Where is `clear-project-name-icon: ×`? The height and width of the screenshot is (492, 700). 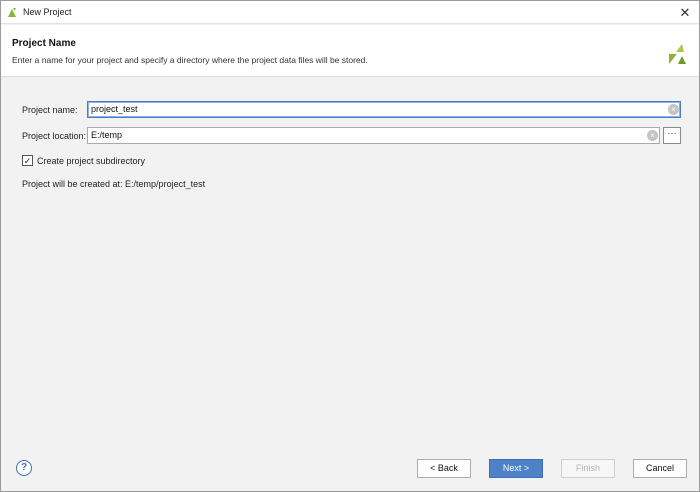 clear-project-name-icon: × is located at coordinates (673, 109).